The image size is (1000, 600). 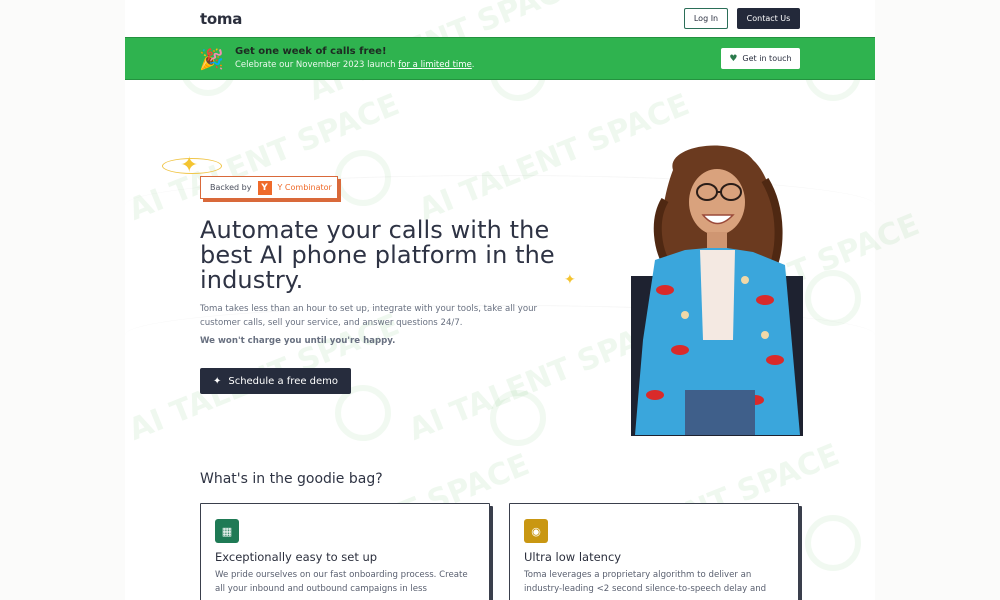 I want to click on login-button: Log In, so click(x=706, y=18).